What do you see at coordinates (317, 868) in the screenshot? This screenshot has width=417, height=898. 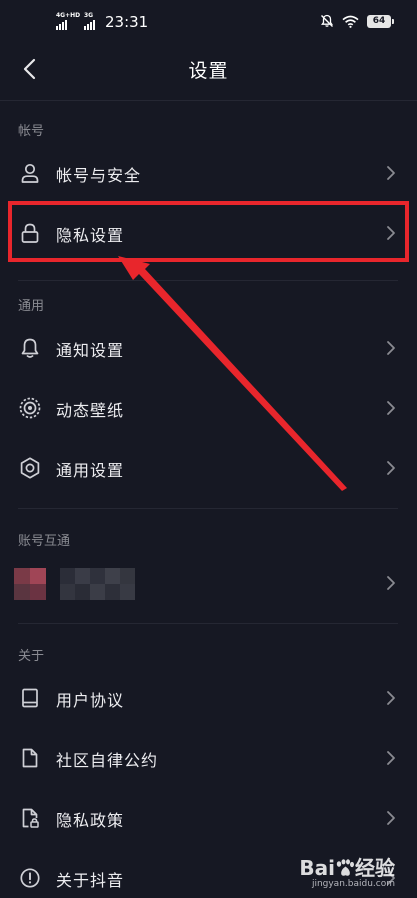 I see `watermark-brand-text: Bai` at bounding box center [317, 868].